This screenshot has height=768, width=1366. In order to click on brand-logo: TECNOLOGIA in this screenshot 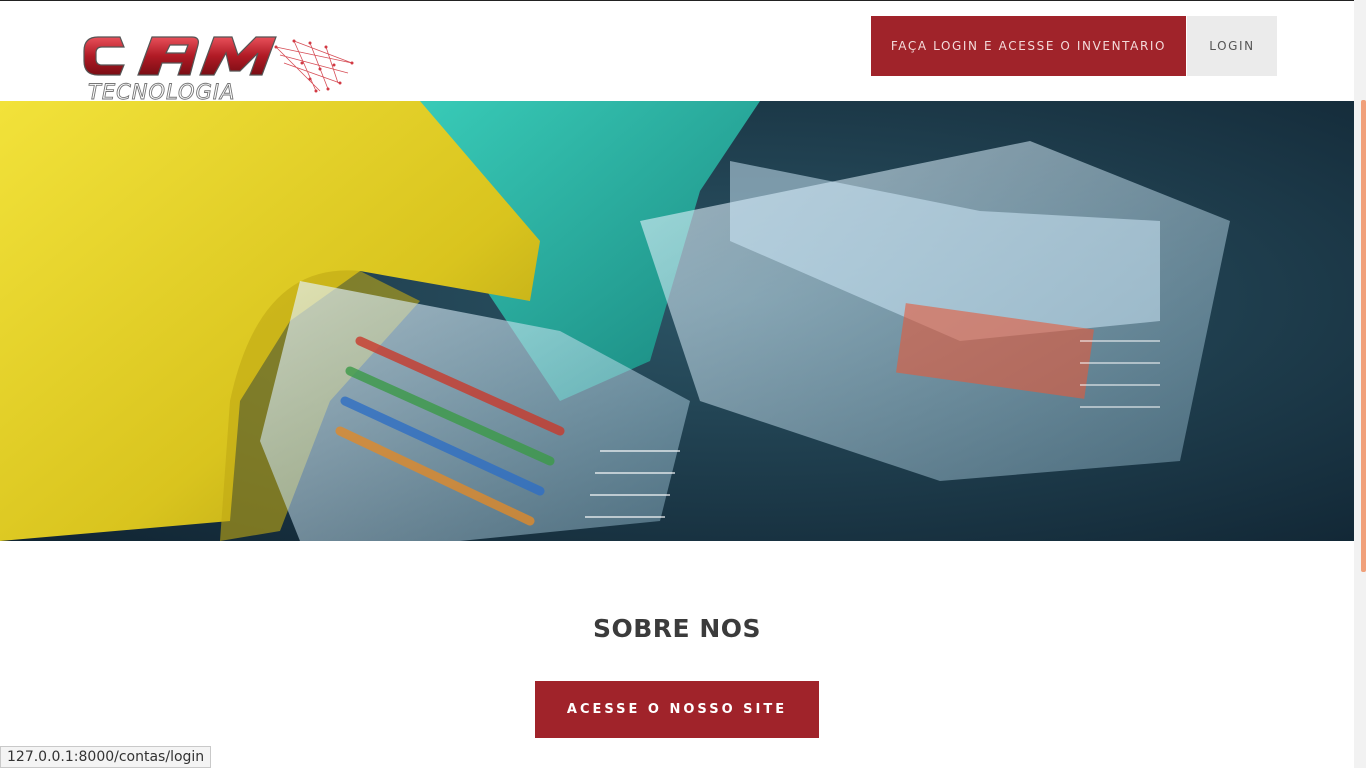, I will do `click(220, 68)`.